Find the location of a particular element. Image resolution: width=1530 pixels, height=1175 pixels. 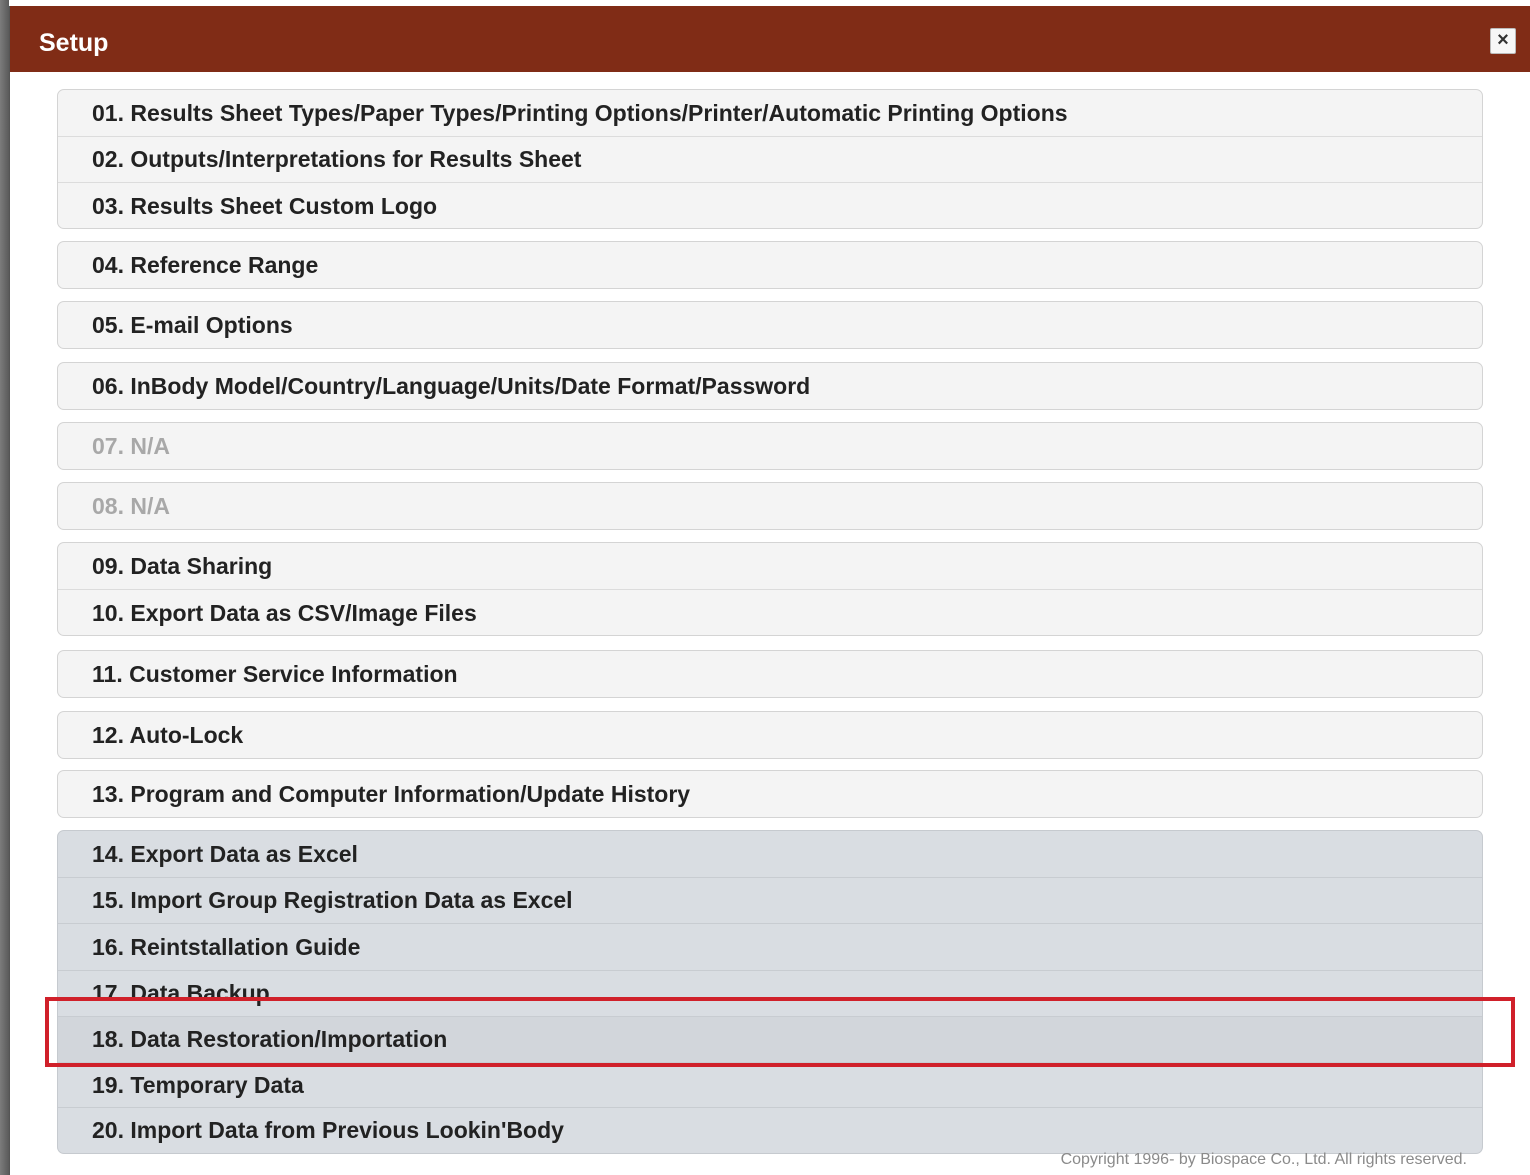

menu-group-07: 07. N/A is located at coordinates (770, 446).